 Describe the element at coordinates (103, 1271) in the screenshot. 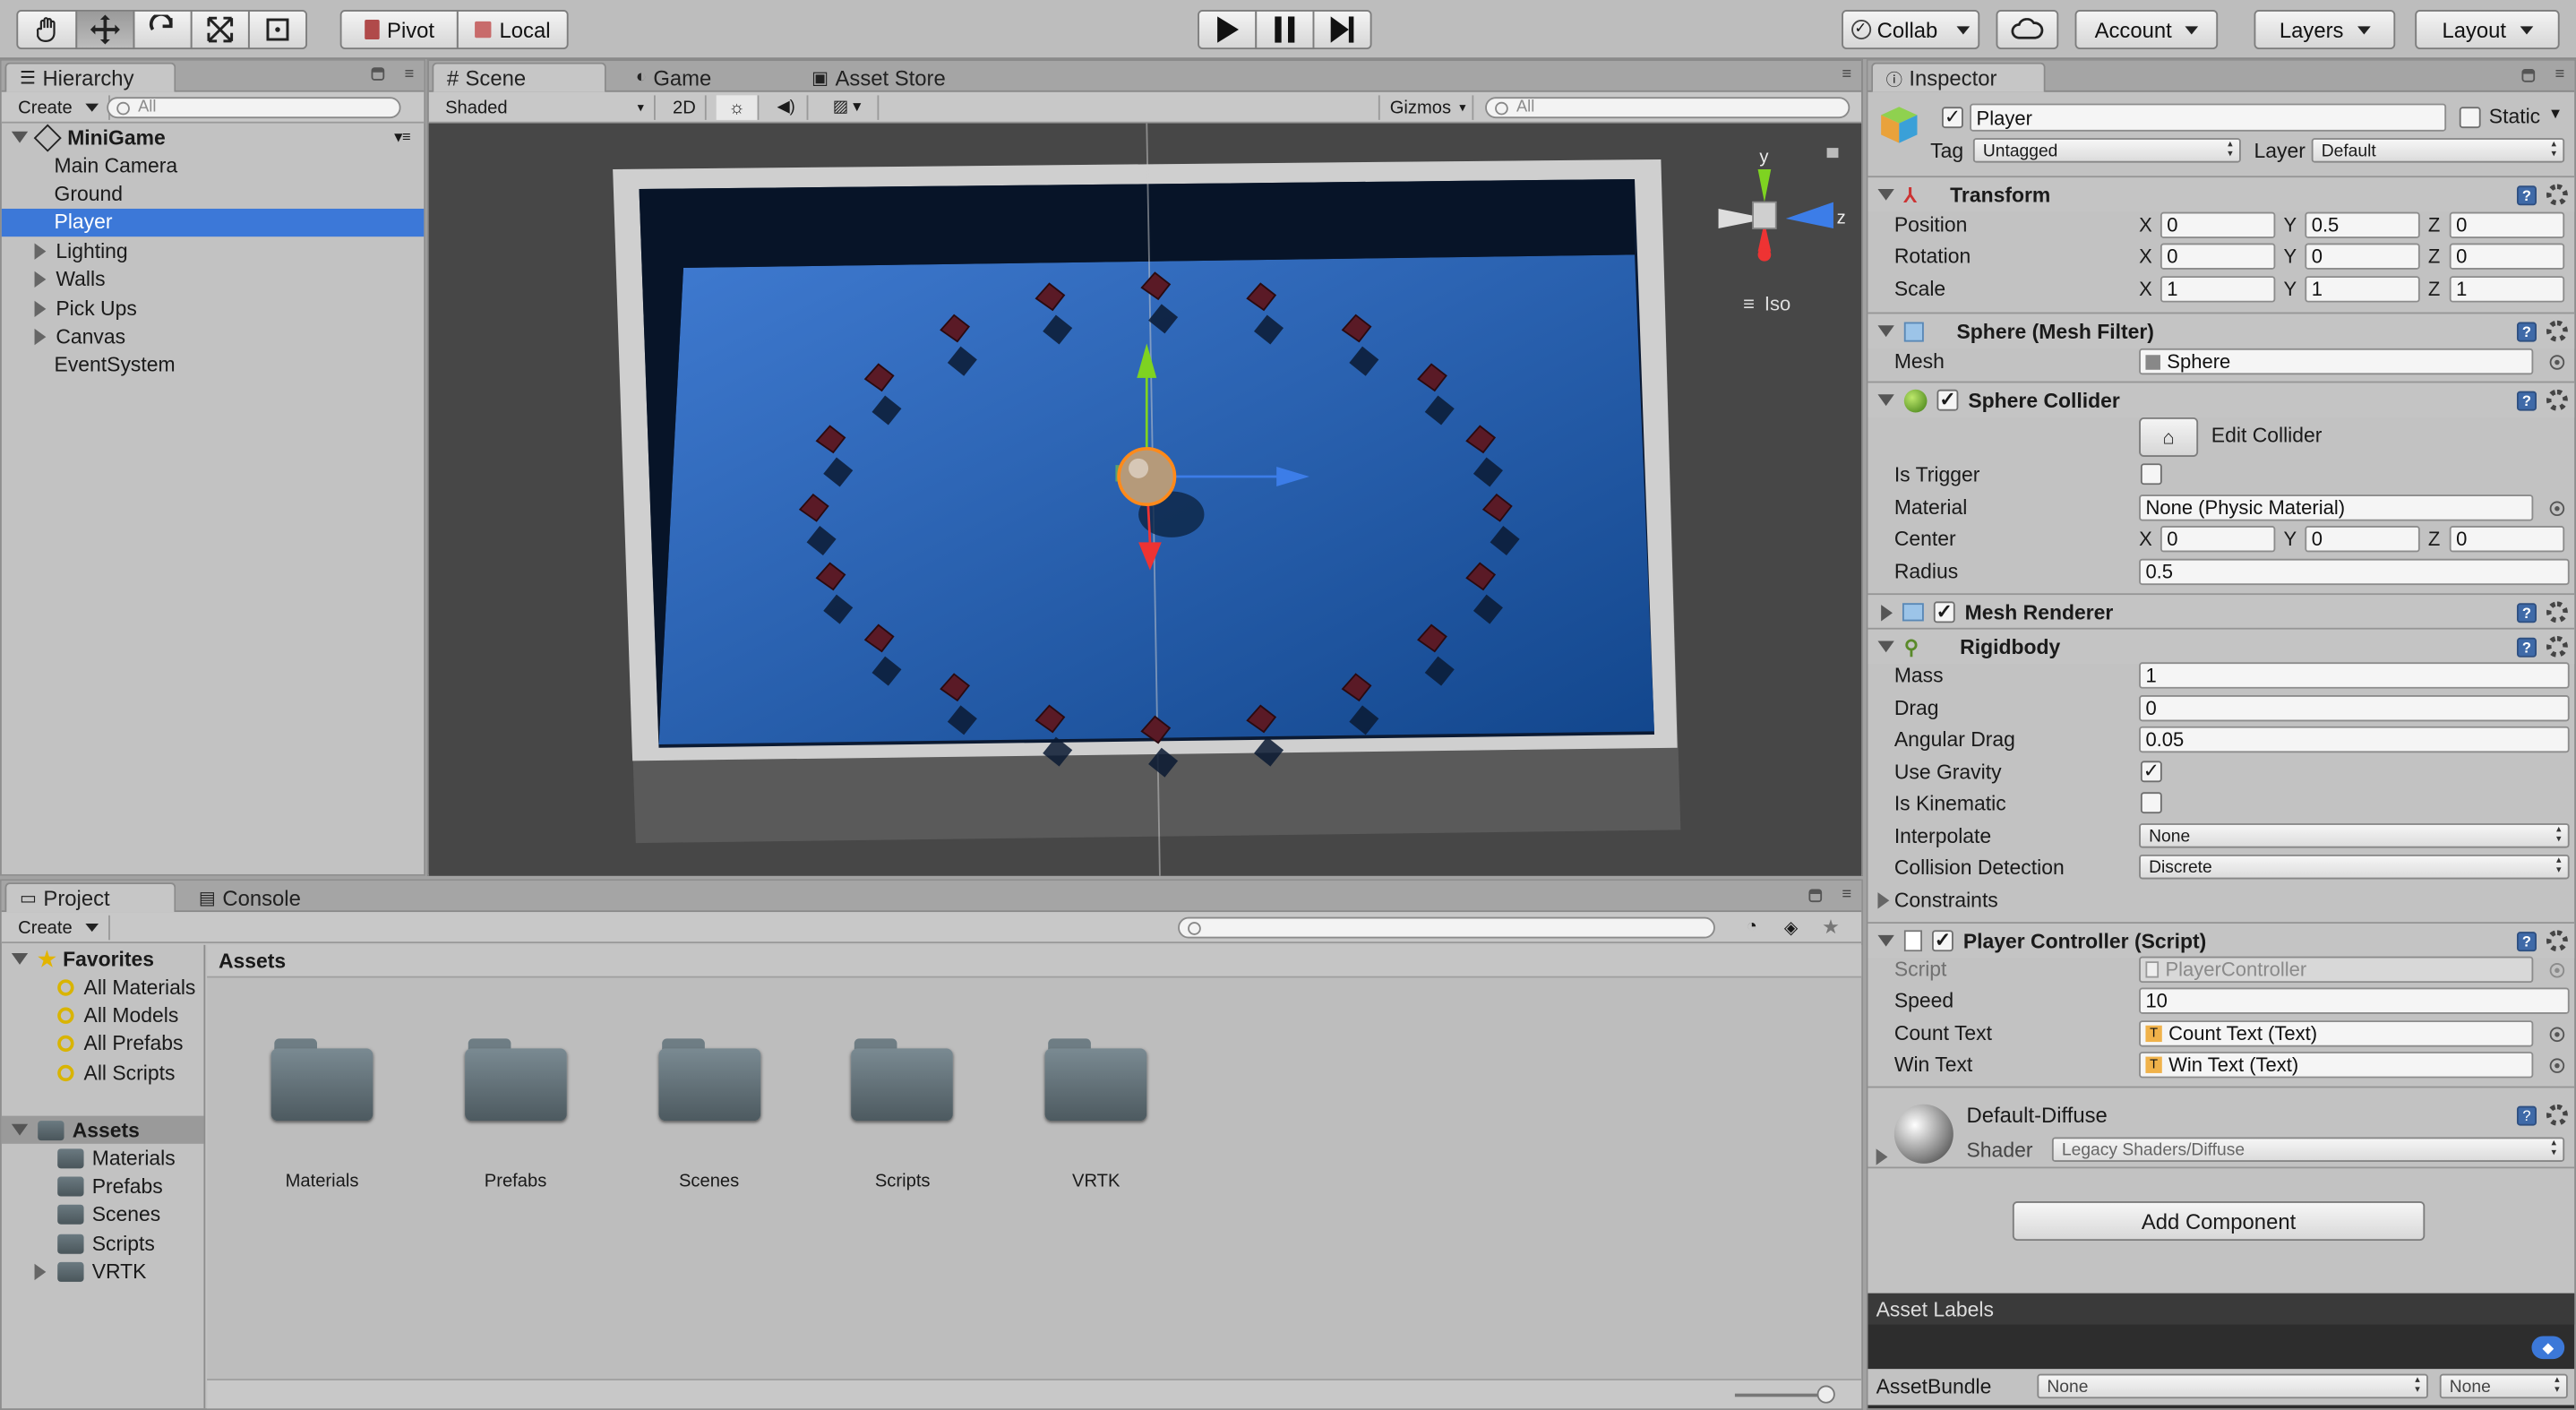

I see `asset-folder-item: VRTK` at that location.